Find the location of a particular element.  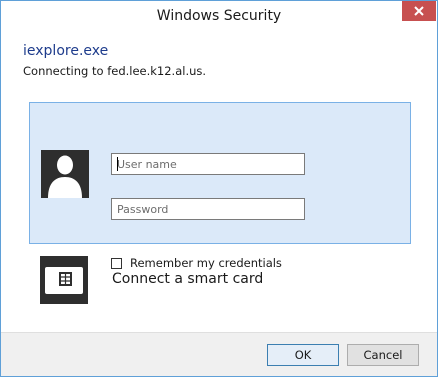

username-input is located at coordinates (208, 164).